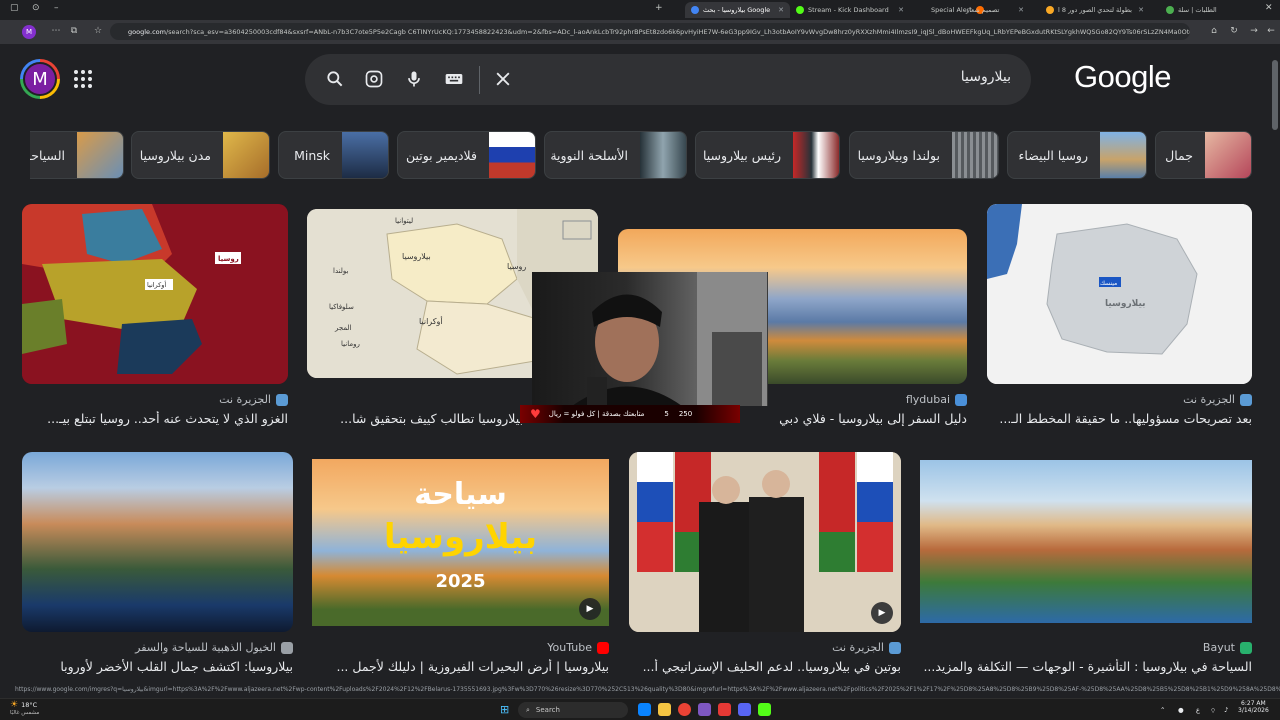 Image resolution: width=1280 pixels, height=720 pixels. What do you see at coordinates (1181, 710) in the screenshot?
I see `microphone-tray-icon: ●` at bounding box center [1181, 710].